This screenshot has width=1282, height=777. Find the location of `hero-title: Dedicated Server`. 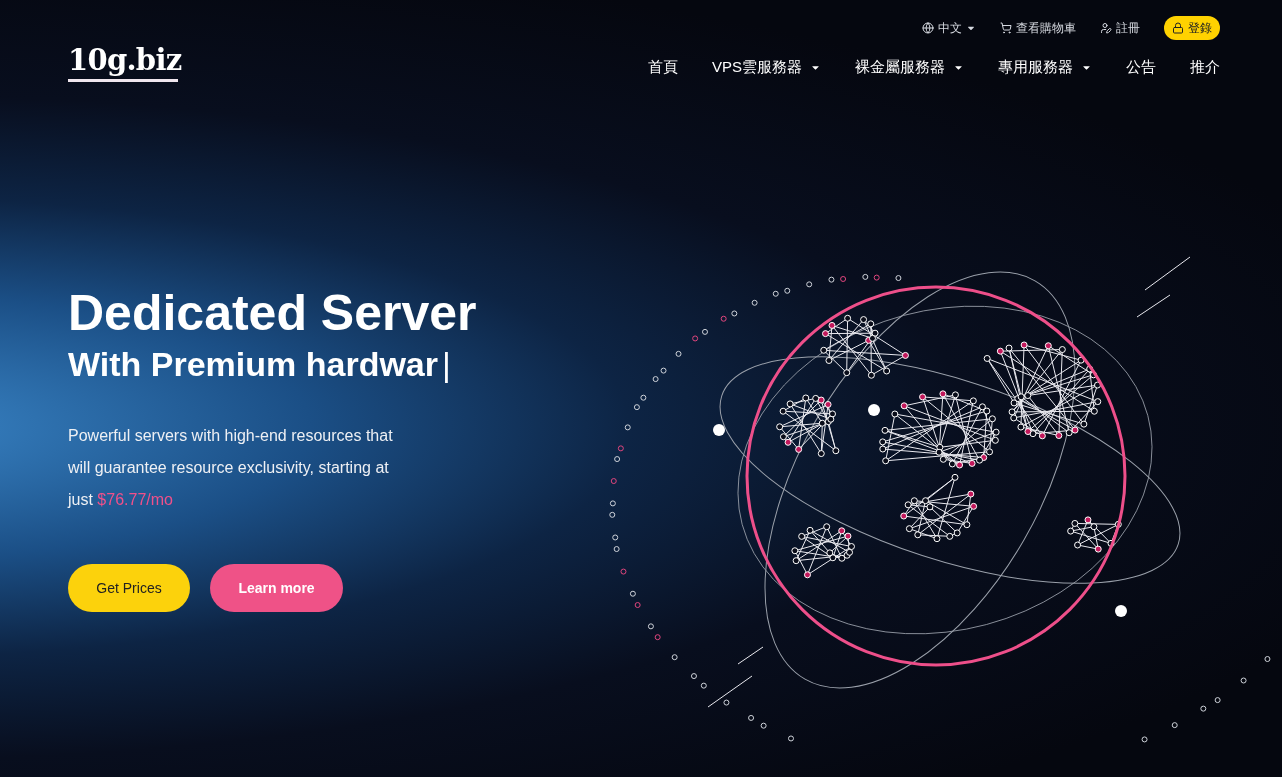

hero-title: Dedicated Server is located at coordinates (273, 313).